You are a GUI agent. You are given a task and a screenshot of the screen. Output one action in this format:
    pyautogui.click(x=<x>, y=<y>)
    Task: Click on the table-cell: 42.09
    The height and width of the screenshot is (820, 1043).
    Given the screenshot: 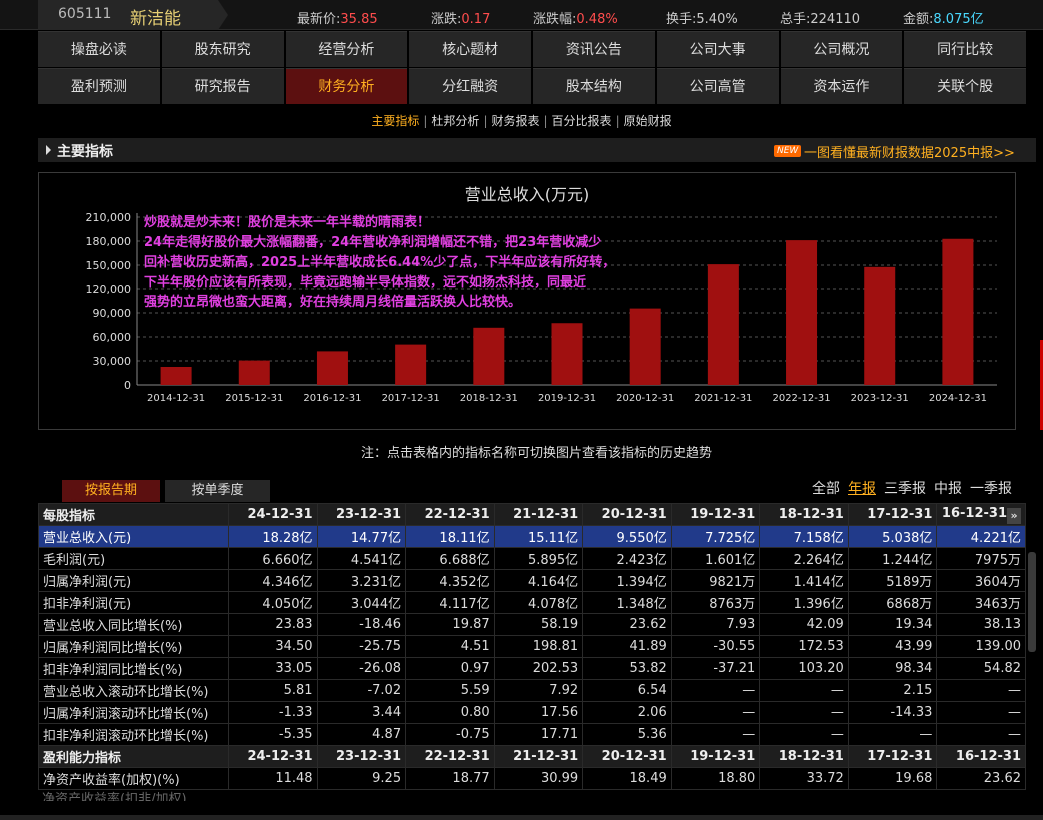 What is the action you would take?
    pyautogui.click(x=804, y=624)
    